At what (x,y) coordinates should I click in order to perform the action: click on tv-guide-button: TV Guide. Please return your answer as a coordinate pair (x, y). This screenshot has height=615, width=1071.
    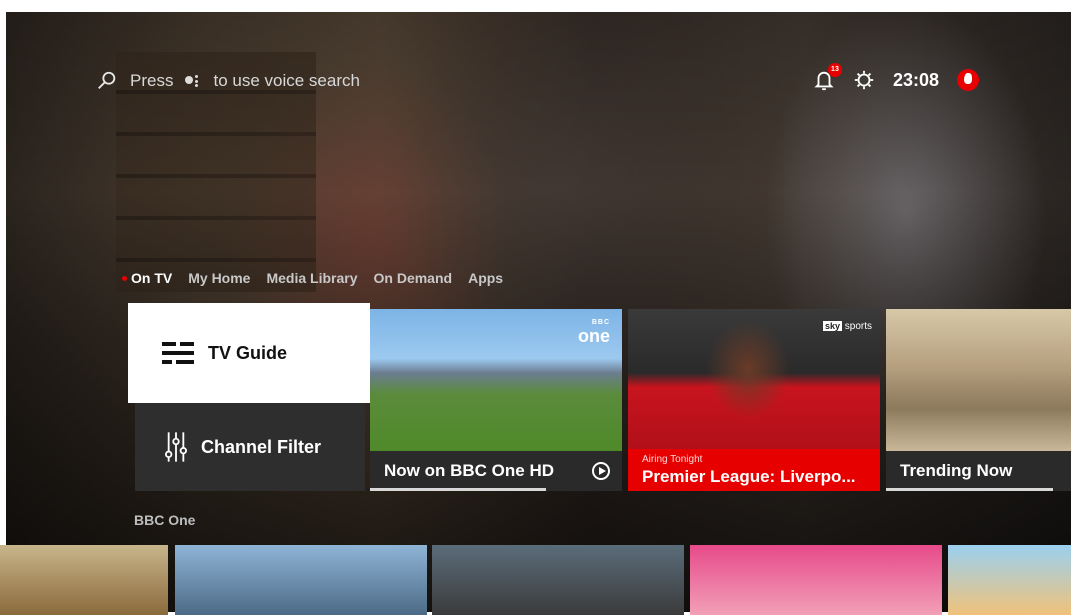
    Looking at the image, I should click on (249, 353).